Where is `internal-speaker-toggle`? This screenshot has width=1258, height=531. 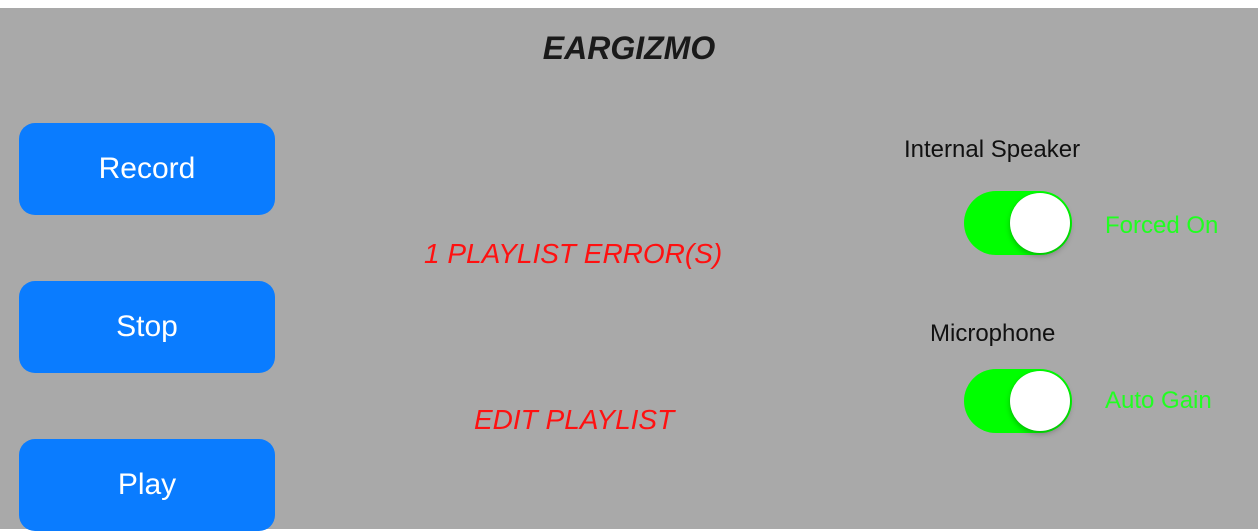
internal-speaker-toggle is located at coordinates (1018, 223).